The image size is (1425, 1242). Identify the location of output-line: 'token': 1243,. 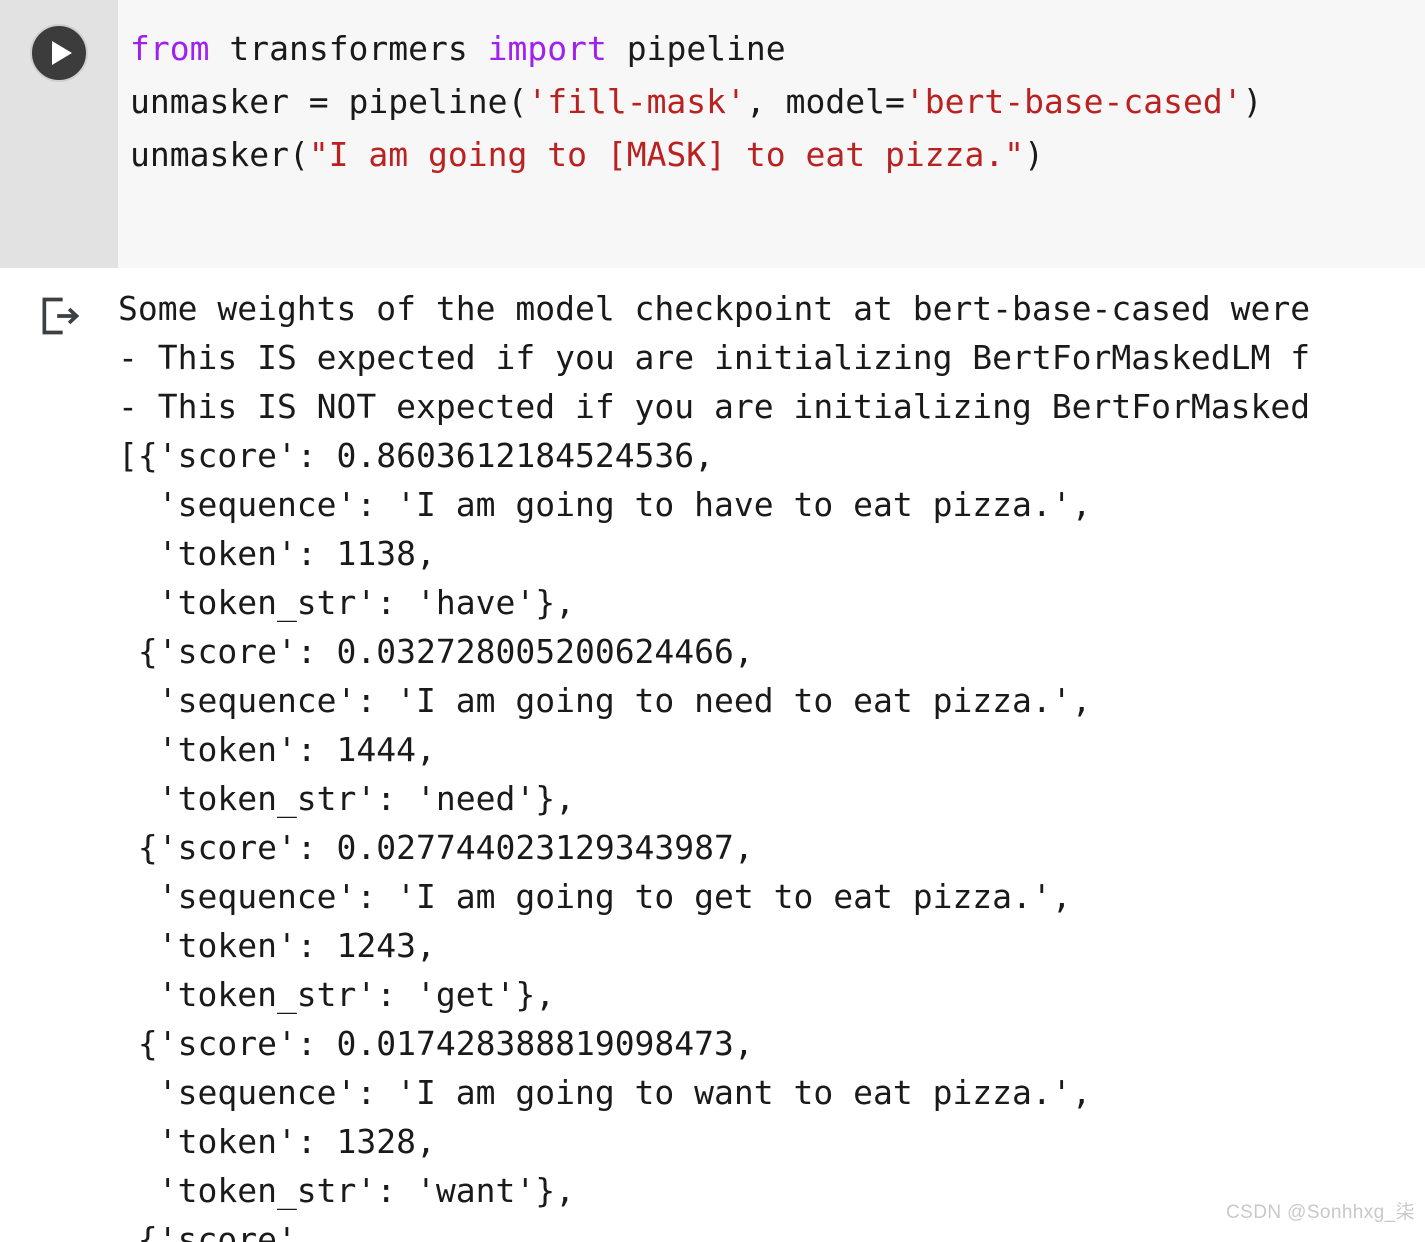
(277, 945).